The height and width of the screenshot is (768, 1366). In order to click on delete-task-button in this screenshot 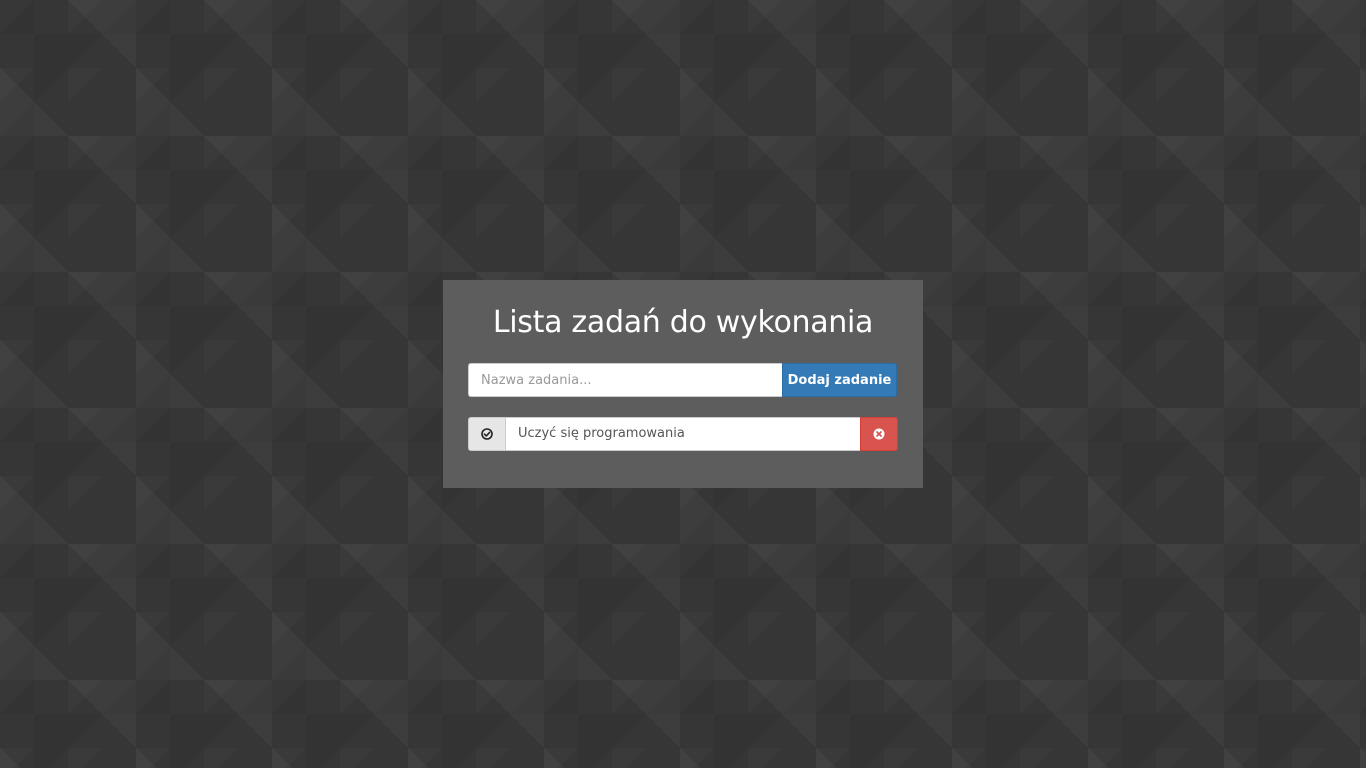, I will do `click(879, 434)`.